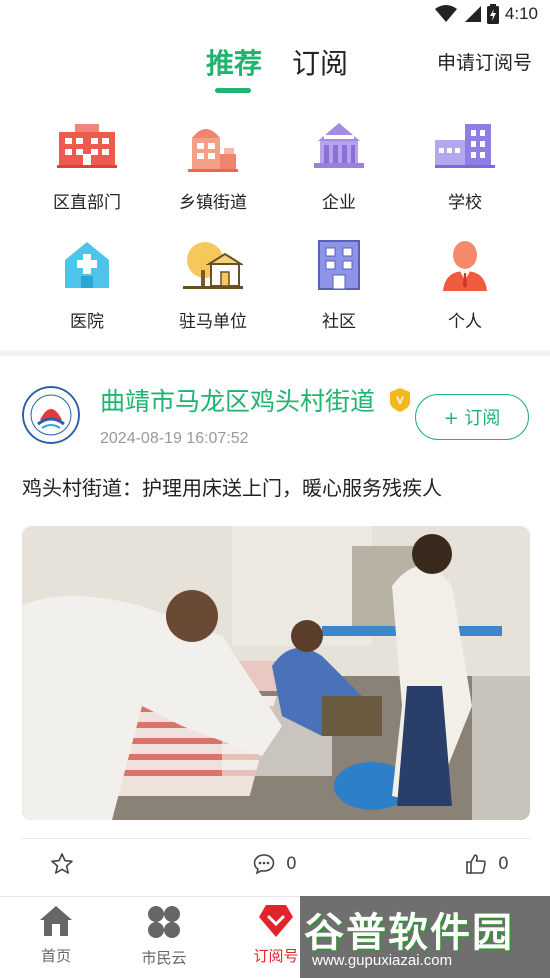 The image size is (550, 978). Describe the element at coordinates (87, 203) in the screenshot. I see `category-label: 区直部门` at that location.